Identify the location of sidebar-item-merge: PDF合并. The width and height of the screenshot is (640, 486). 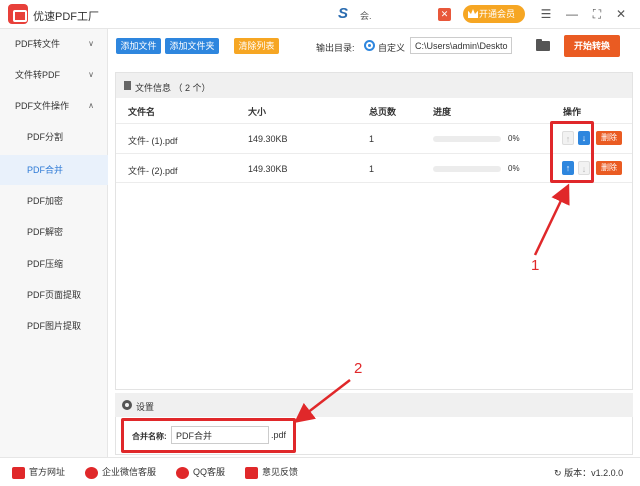
(54, 170).